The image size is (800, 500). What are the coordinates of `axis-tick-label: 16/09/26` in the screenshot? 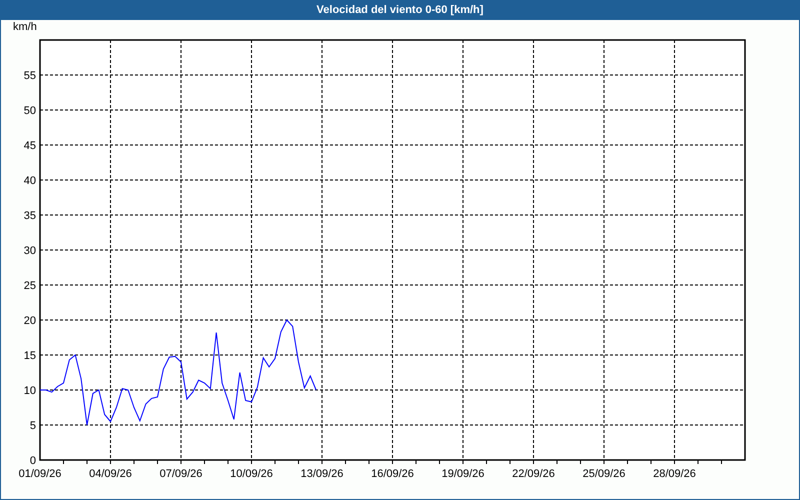 It's located at (392, 474).